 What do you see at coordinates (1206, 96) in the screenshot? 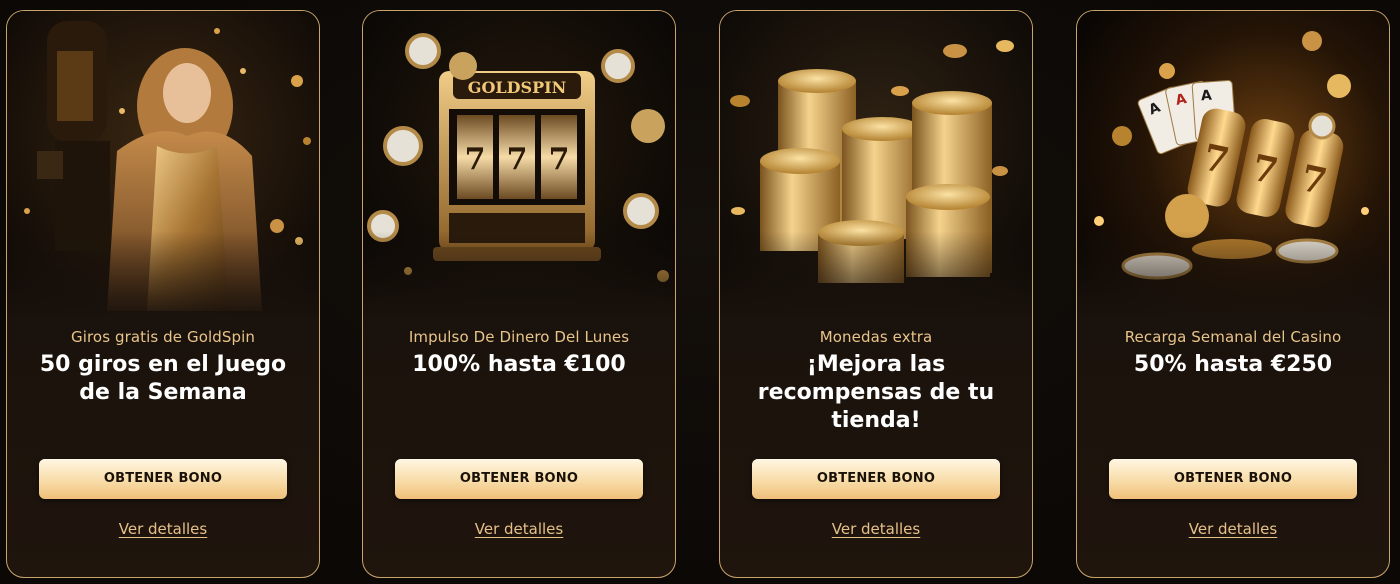
I see `svg-text: A` at bounding box center [1206, 96].